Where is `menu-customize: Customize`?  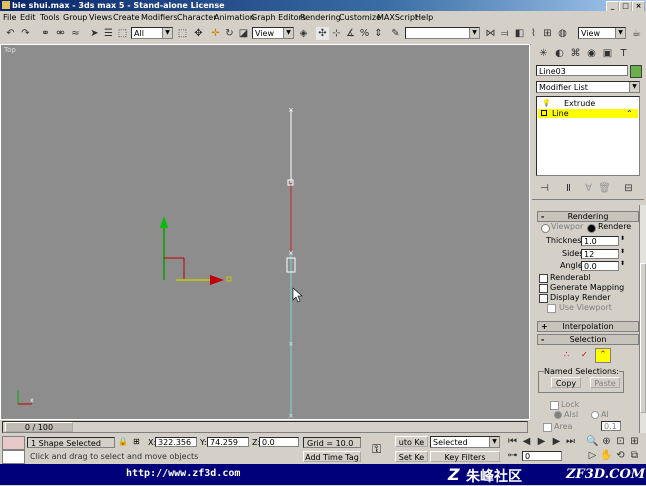
menu-customize: Customize is located at coordinates (360, 17).